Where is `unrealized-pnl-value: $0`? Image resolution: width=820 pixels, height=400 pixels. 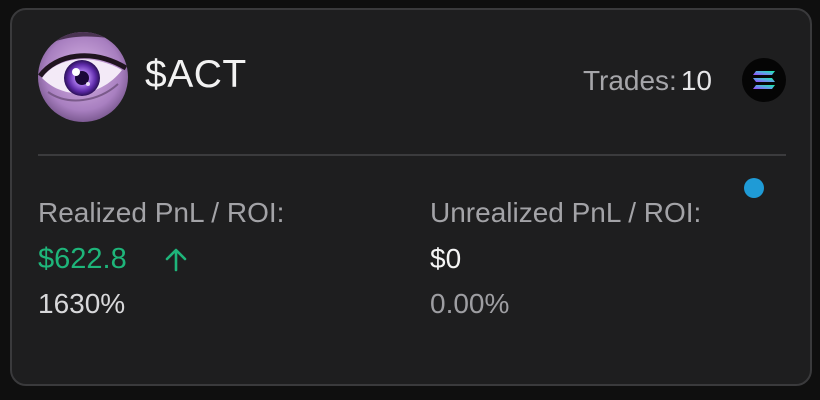 unrealized-pnl-value: $0 is located at coordinates (446, 258).